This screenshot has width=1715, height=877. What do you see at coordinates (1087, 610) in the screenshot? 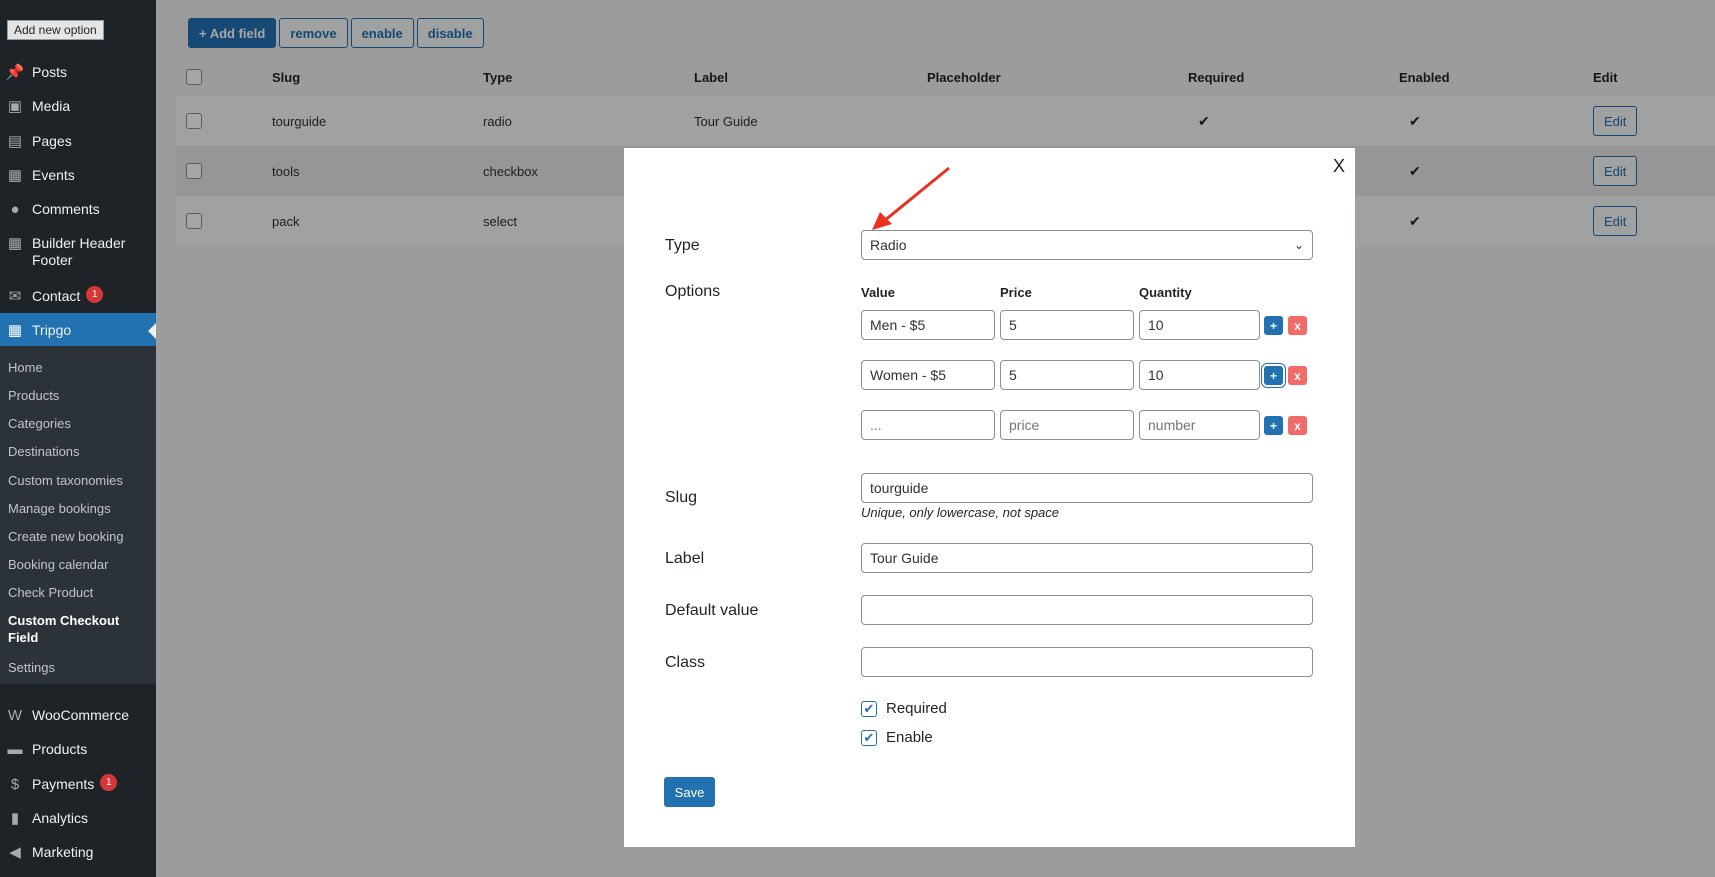
I see `default-value-input` at bounding box center [1087, 610].